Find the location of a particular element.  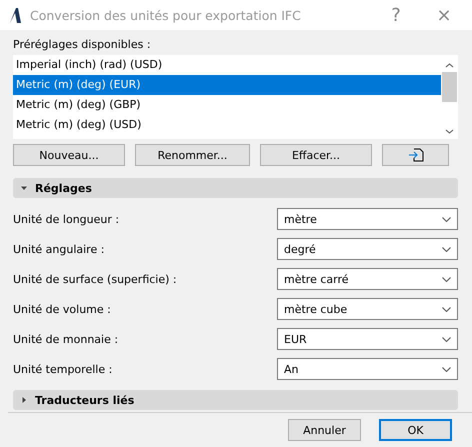

field-label: Unité de surface (superficie) : is located at coordinates (95, 279).